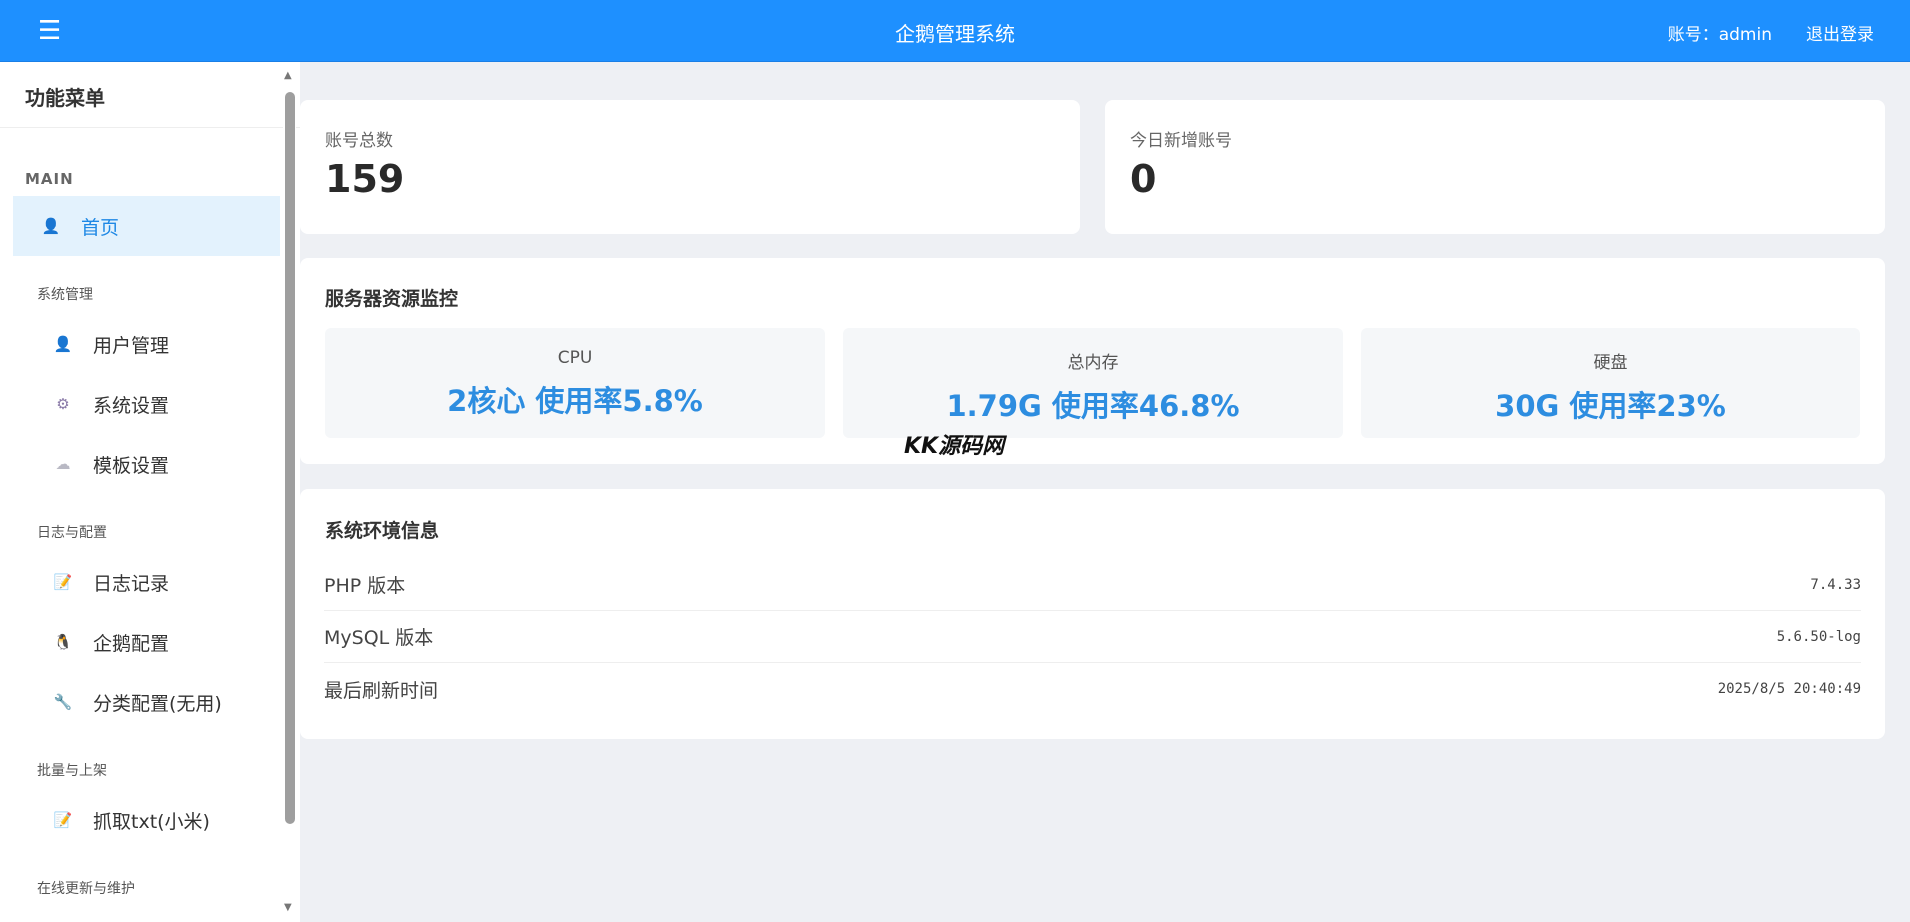 This screenshot has width=1910, height=922. Describe the element at coordinates (575, 358) in the screenshot. I see `cpu-label: CPU` at that location.